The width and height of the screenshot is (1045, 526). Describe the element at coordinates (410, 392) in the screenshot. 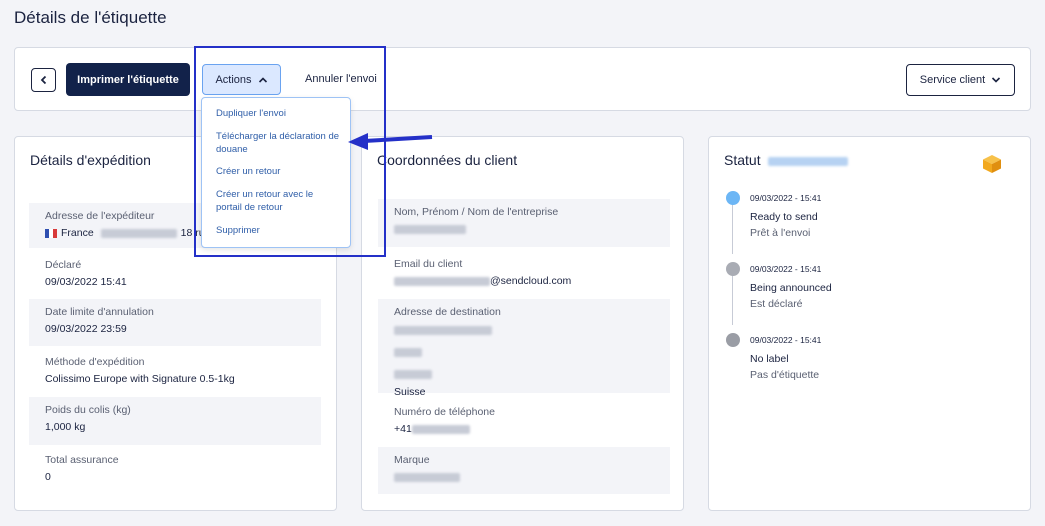

I see `destination-country: Suisse` at that location.